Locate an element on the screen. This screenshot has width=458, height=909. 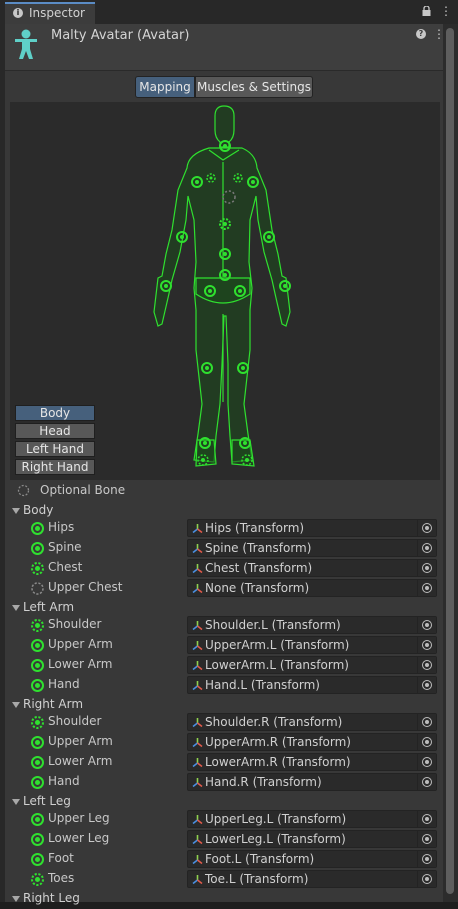
transform-field-value: Hand.R (Transform) is located at coordinates (263, 782).